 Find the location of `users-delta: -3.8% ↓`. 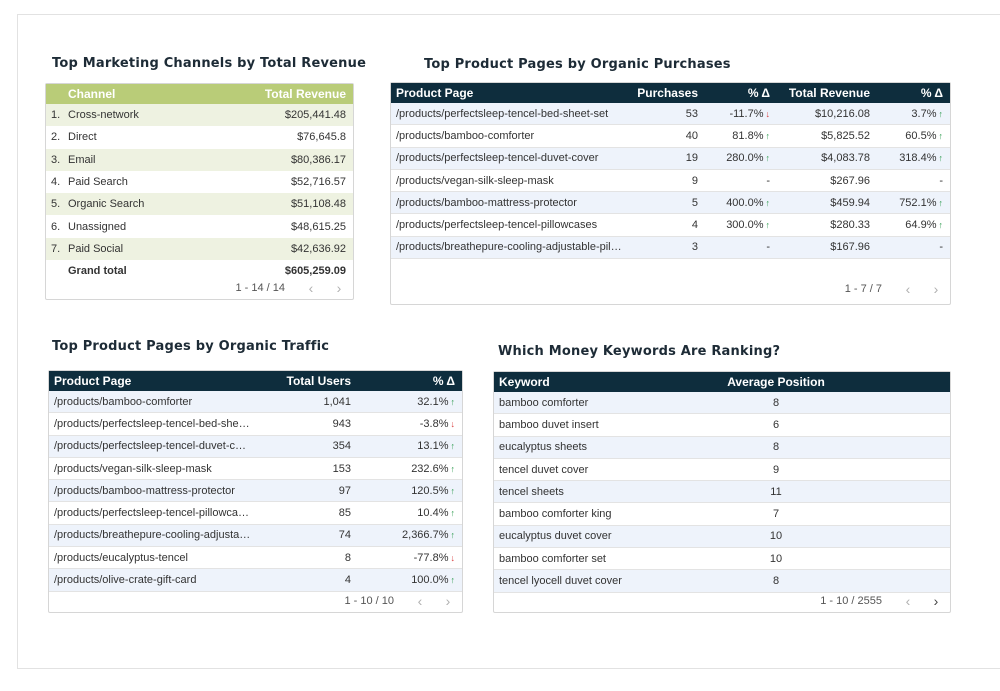

users-delta: -3.8% ↓ is located at coordinates (408, 424).